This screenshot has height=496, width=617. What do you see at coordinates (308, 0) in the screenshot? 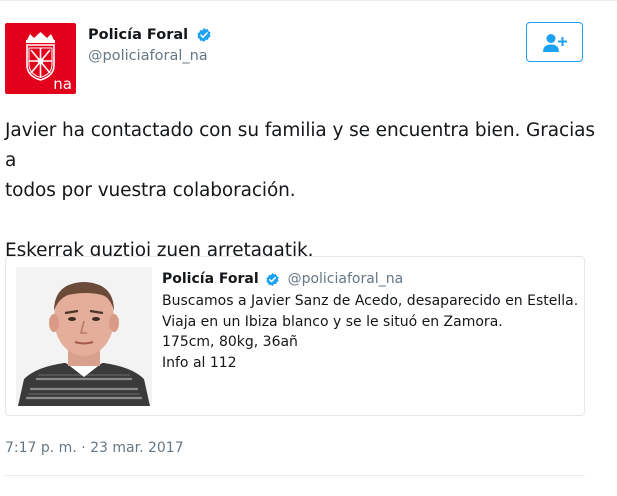
I see `top-divider` at bounding box center [308, 0].